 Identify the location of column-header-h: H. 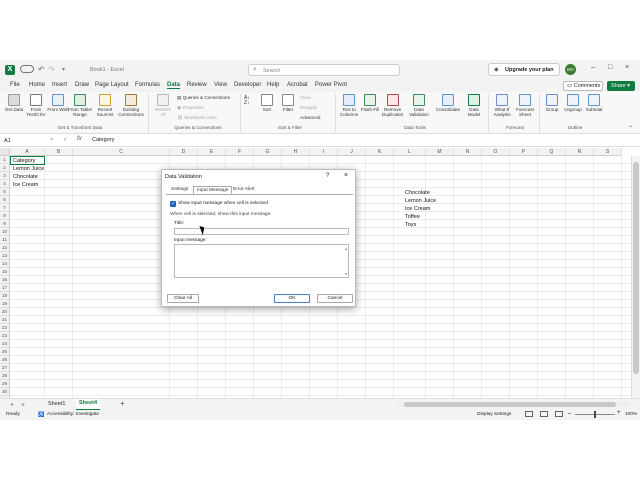
(296, 152).